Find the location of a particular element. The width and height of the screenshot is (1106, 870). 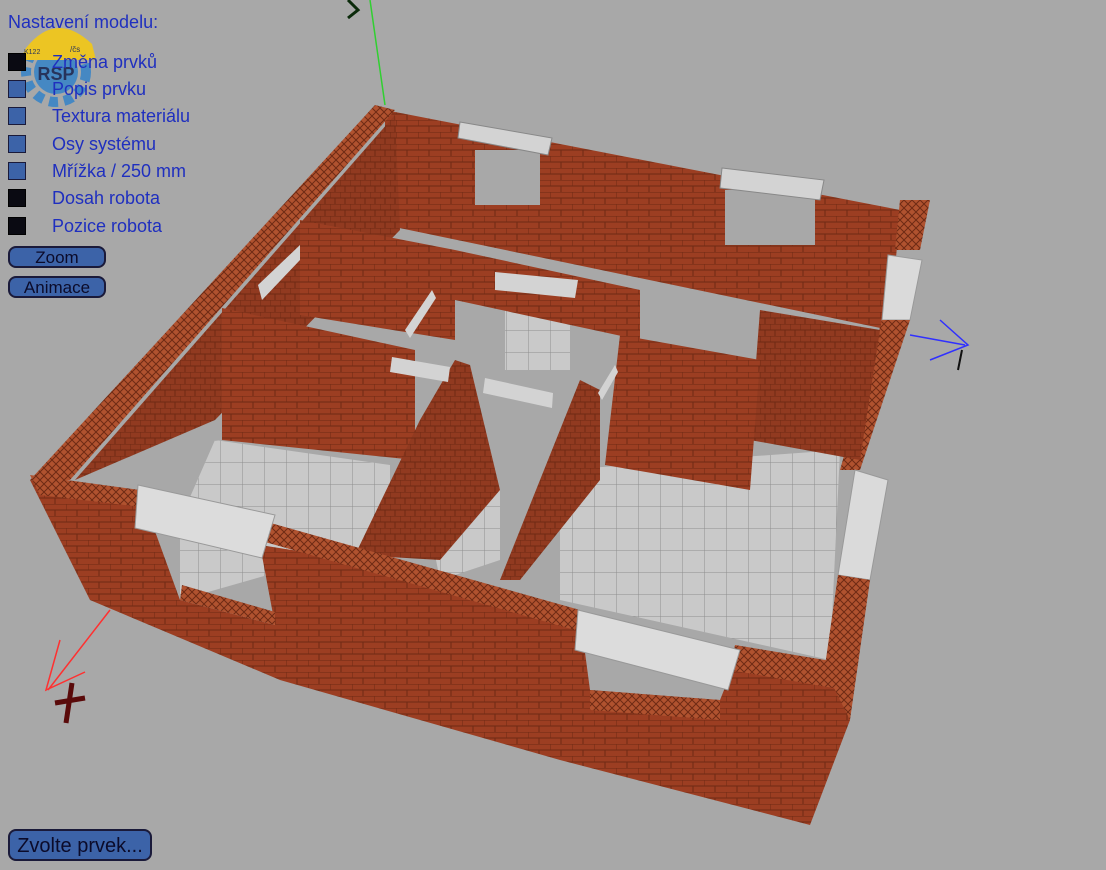

option-change-elements: Změna prvků is located at coordinates (82, 62).